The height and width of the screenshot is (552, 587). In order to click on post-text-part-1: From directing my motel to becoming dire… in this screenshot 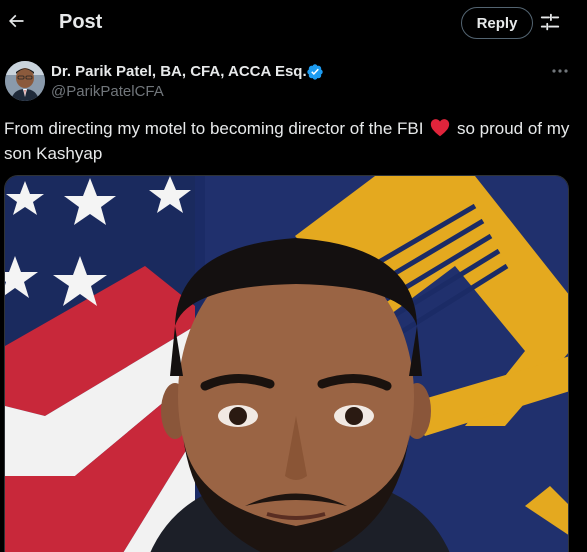, I will do `click(214, 128)`.